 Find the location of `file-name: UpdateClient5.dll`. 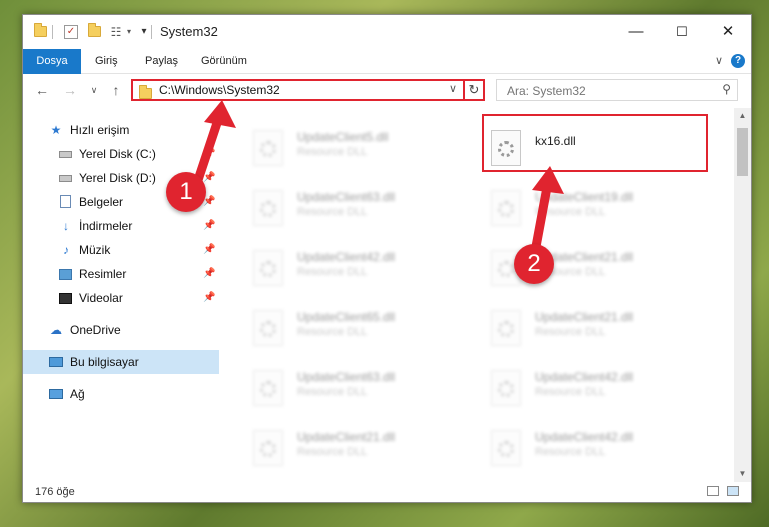

file-name: UpdateClient5.dll is located at coordinates (343, 137).